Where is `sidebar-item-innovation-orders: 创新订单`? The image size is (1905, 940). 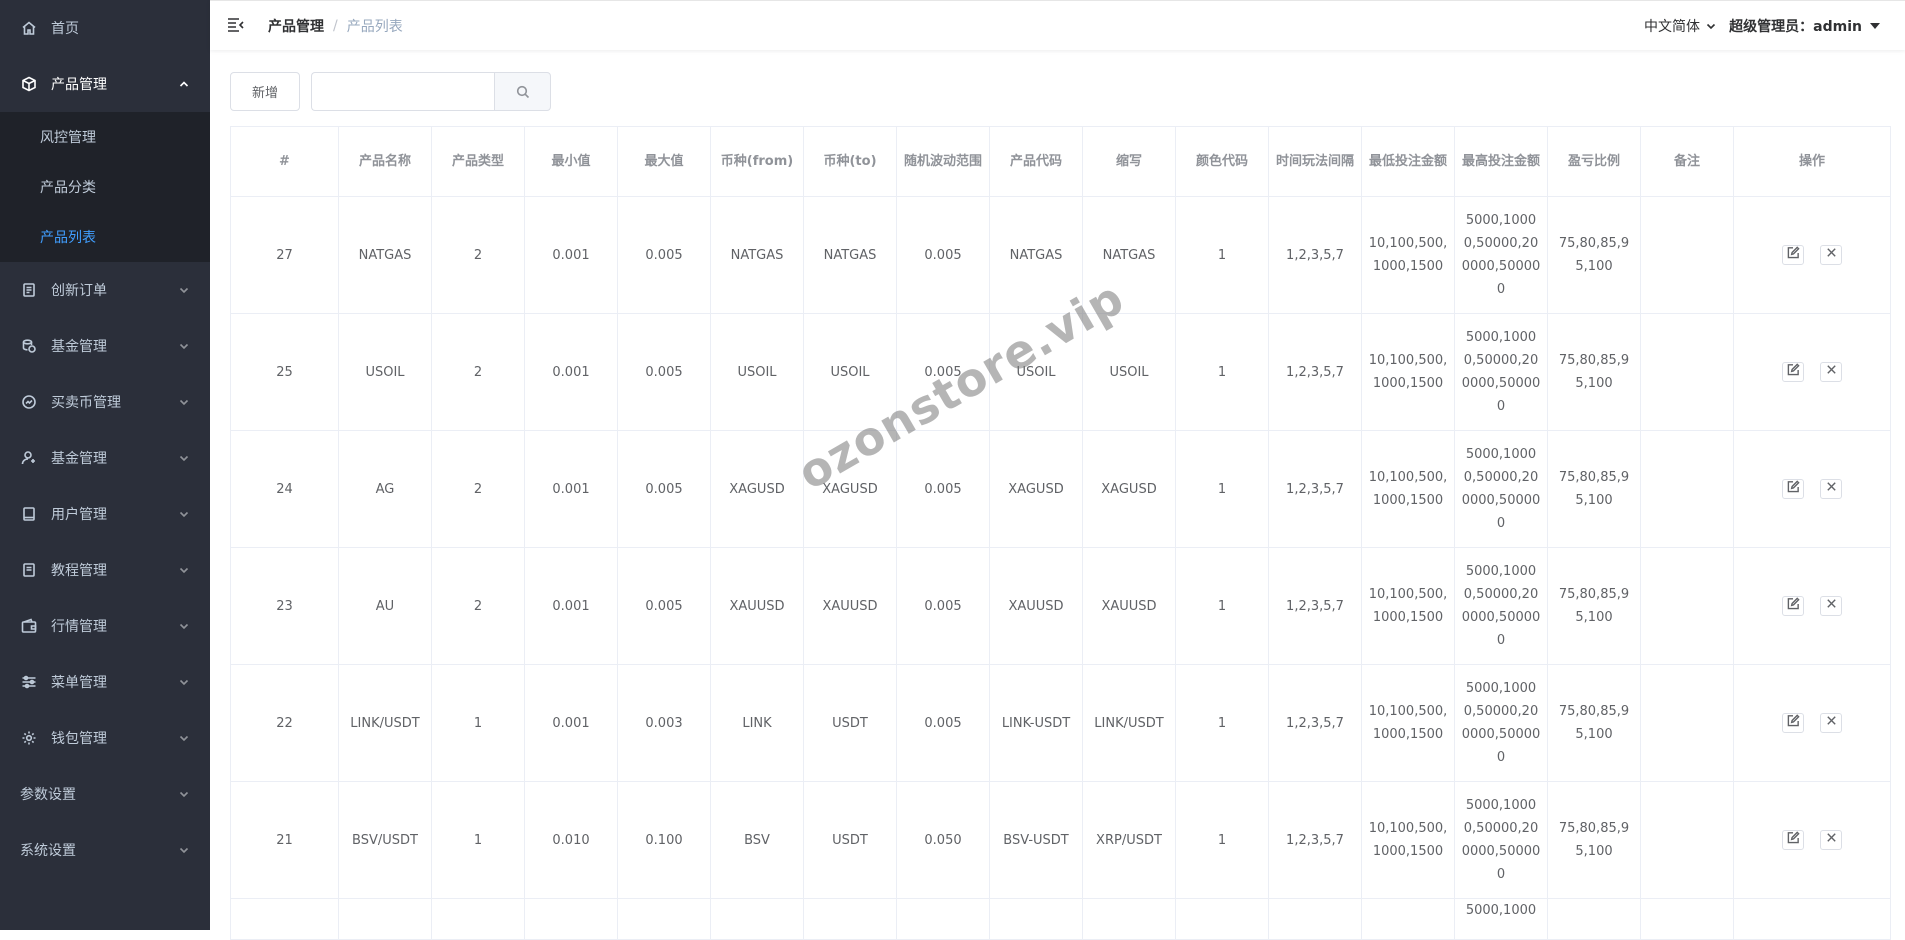 sidebar-item-innovation-orders: 创新订单 is located at coordinates (105, 290).